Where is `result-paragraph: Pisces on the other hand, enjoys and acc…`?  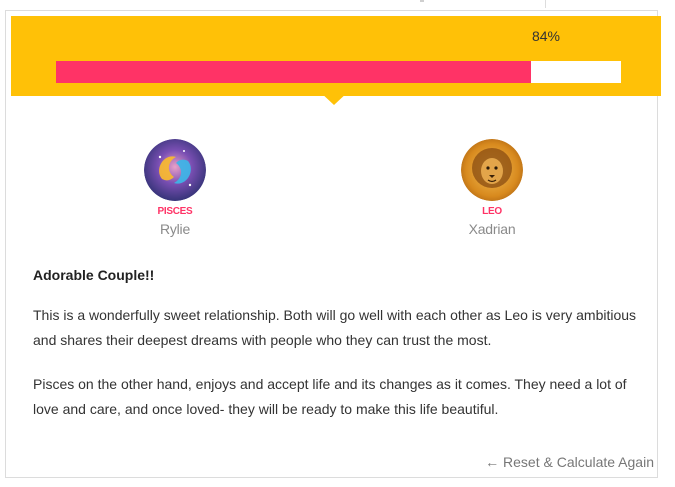 result-paragraph: Pisces on the other hand, enjoys and acc… is located at coordinates (330, 396).